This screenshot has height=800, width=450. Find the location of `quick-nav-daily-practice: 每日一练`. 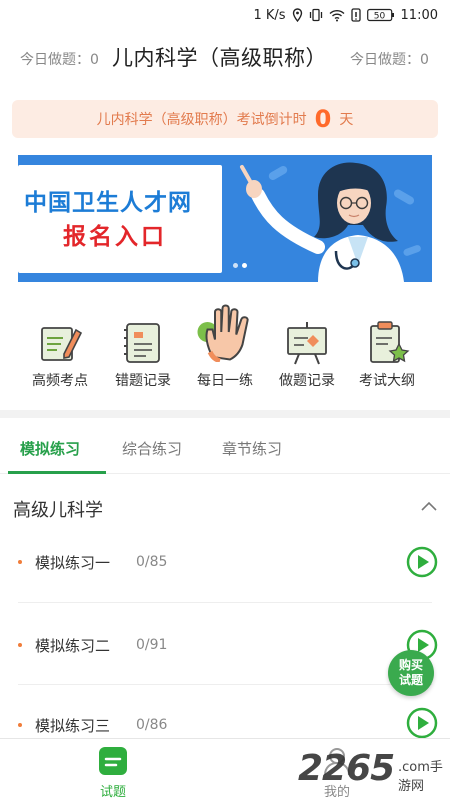

quick-nav-daily-practice: 每日一练 is located at coordinates (225, 347).